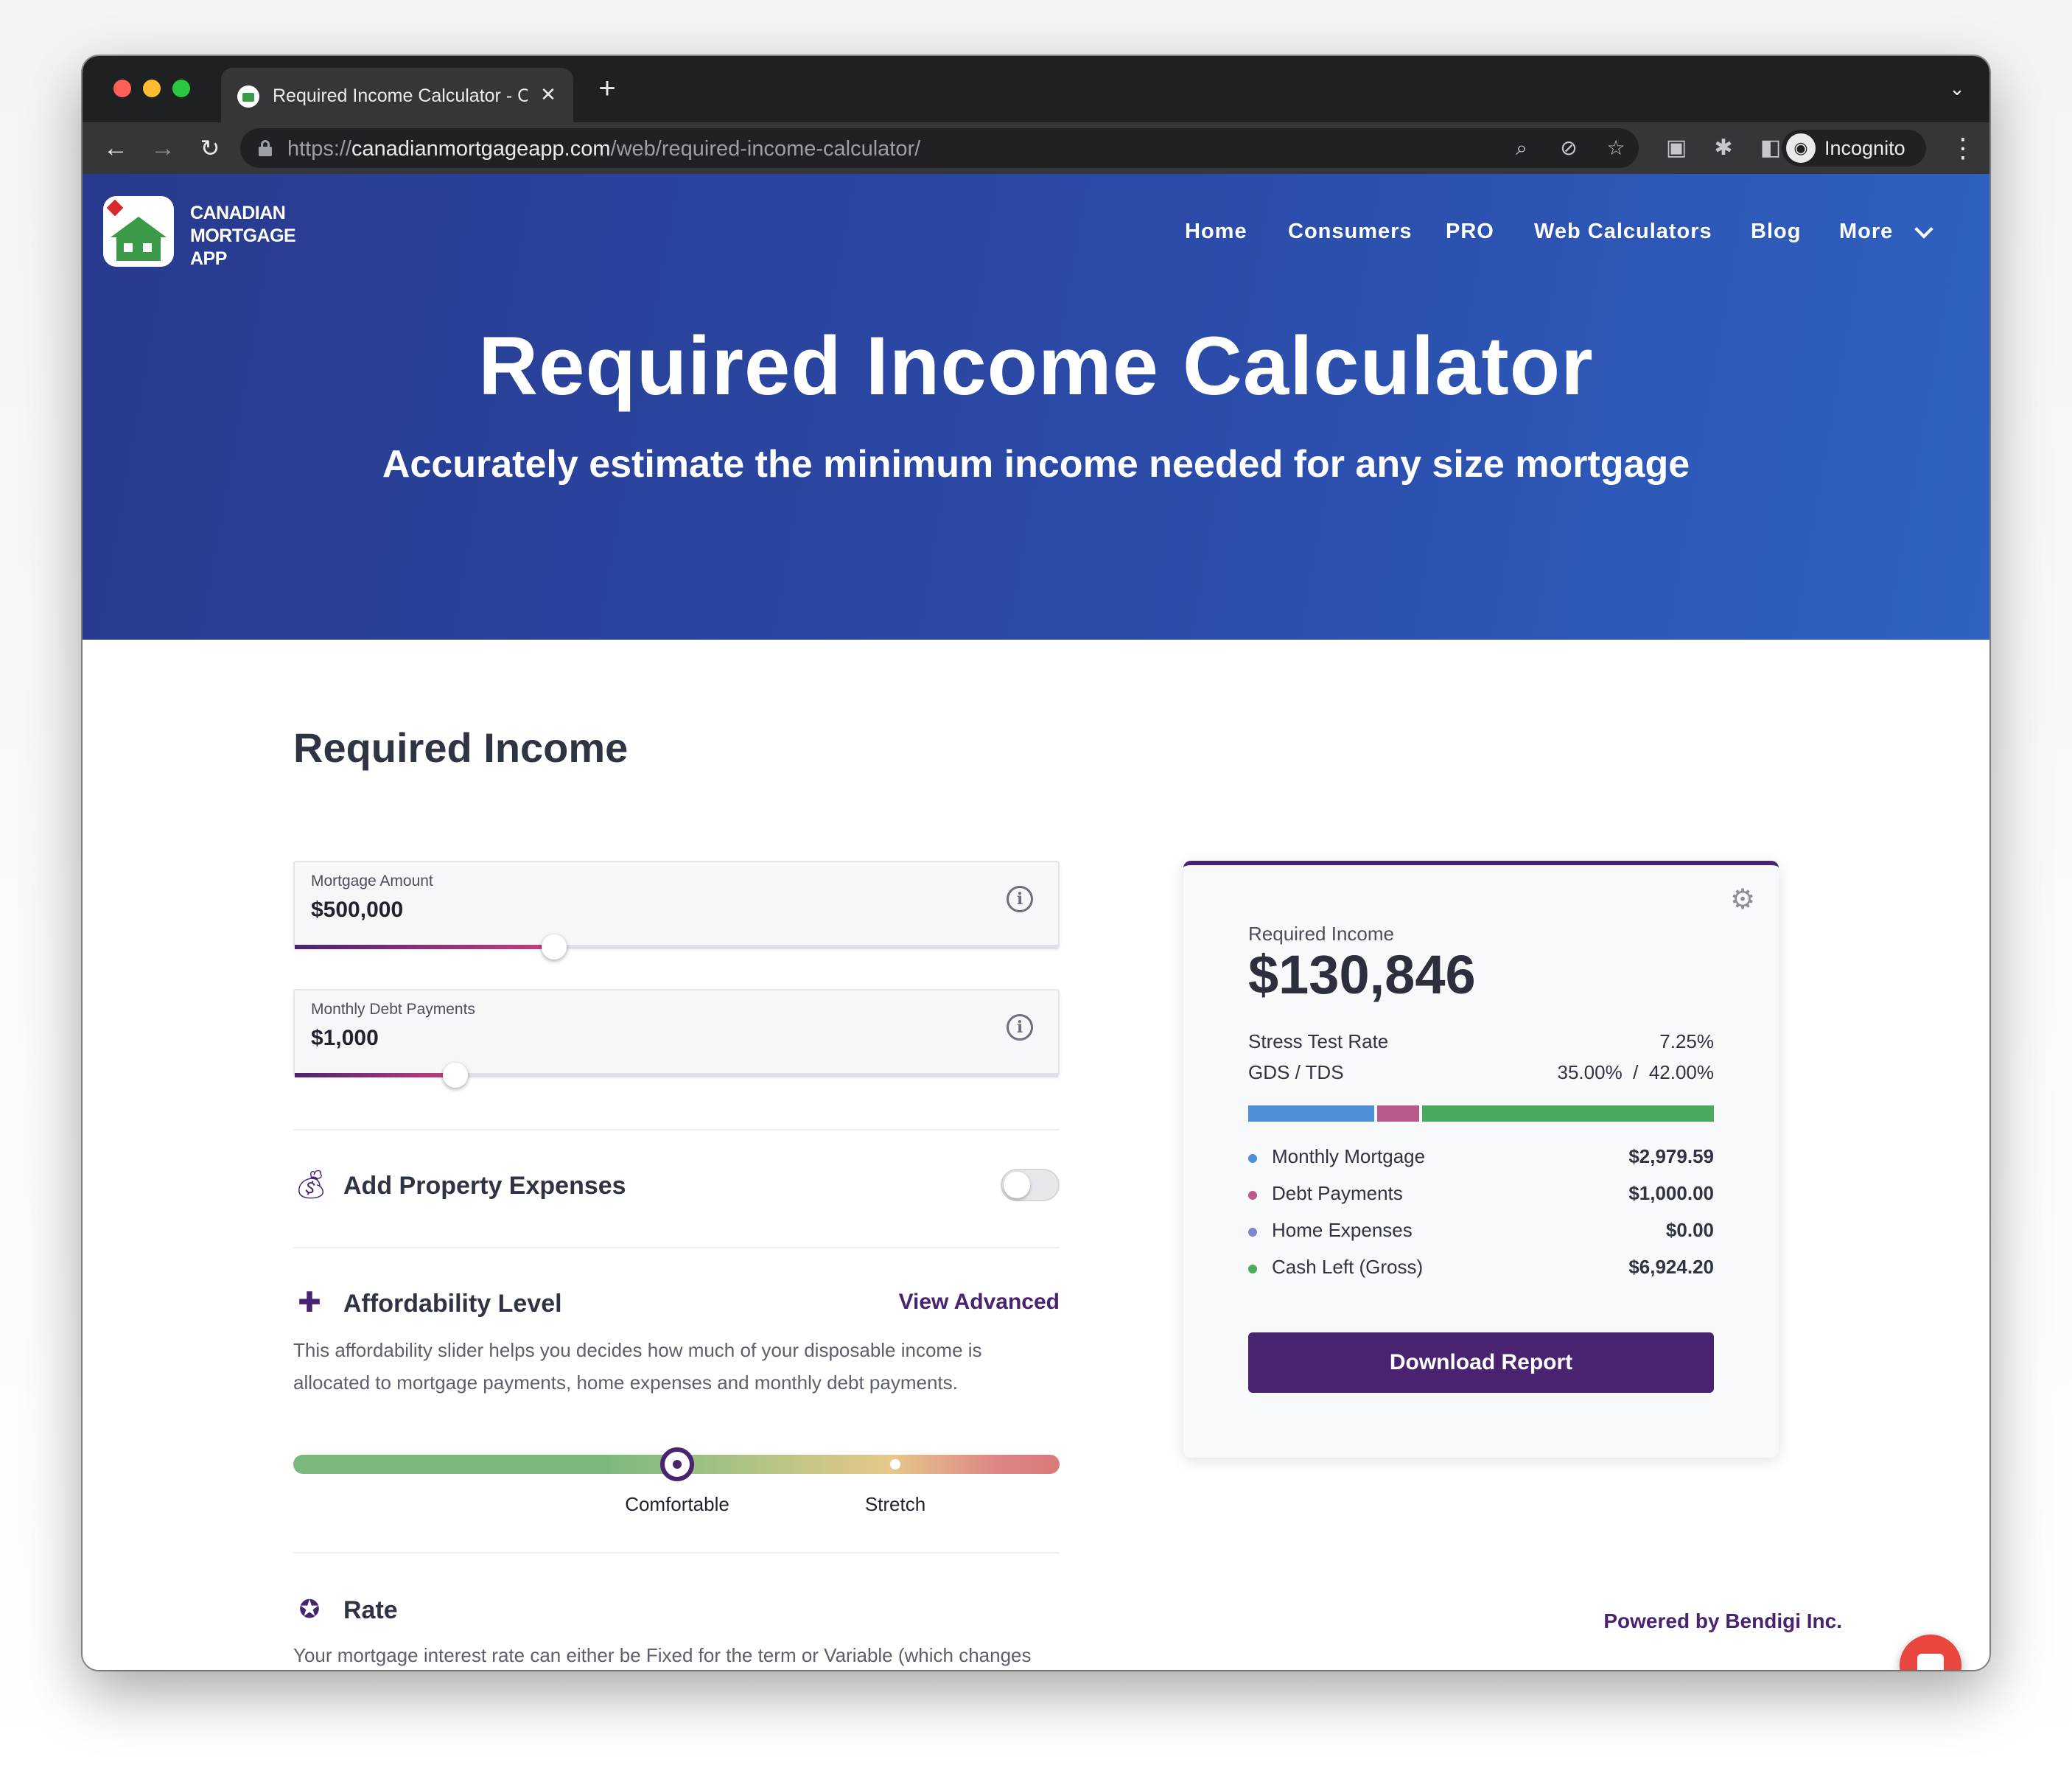  I want to click on stretch-marker, so click(895, 1464).